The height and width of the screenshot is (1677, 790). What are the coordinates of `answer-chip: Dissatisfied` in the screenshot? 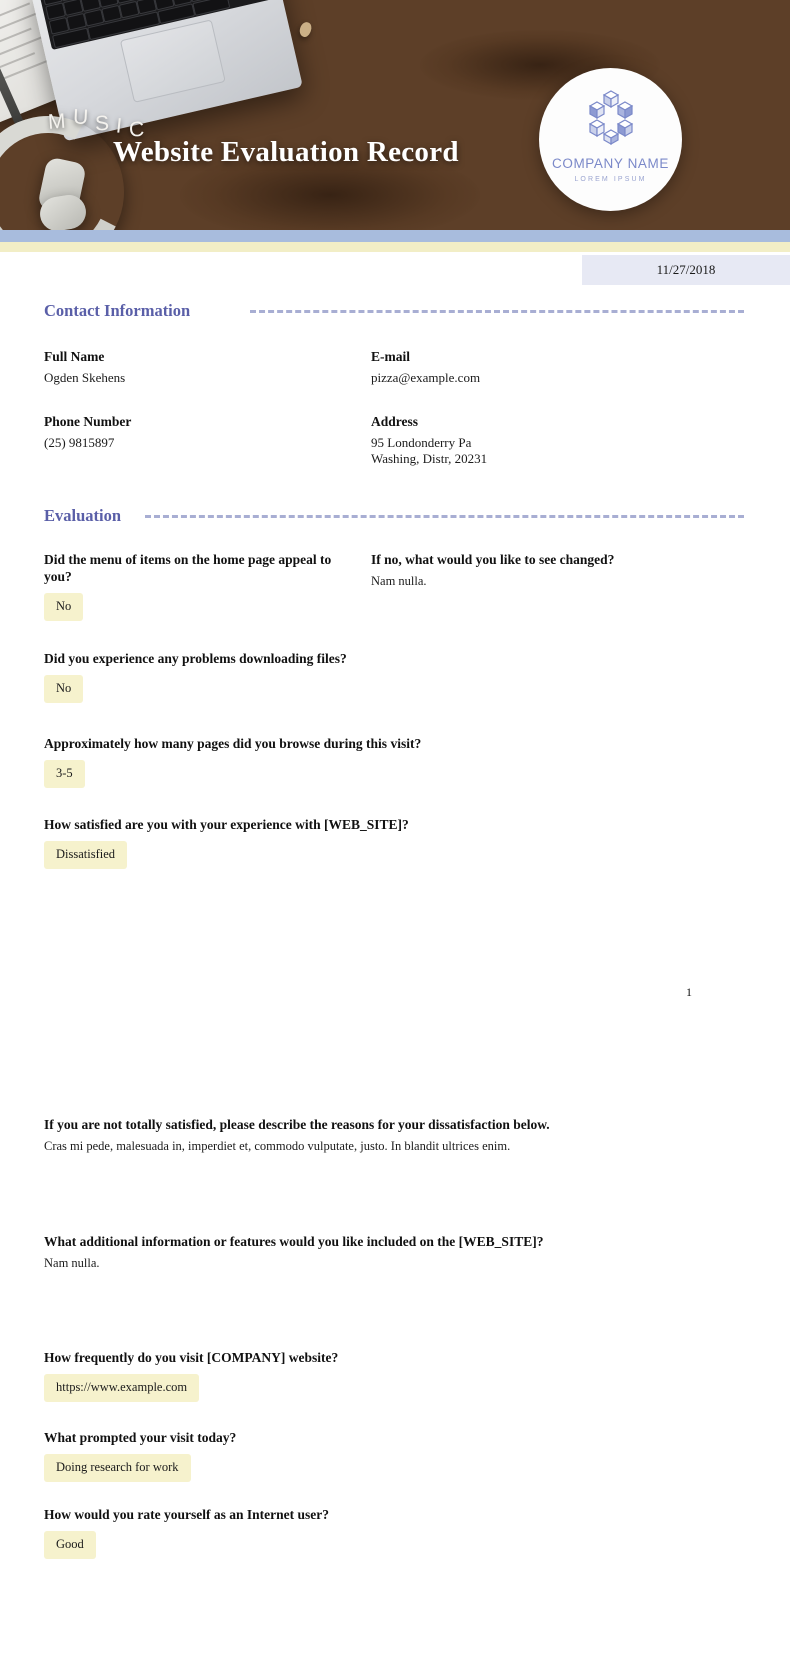 It's located at (86, 855).